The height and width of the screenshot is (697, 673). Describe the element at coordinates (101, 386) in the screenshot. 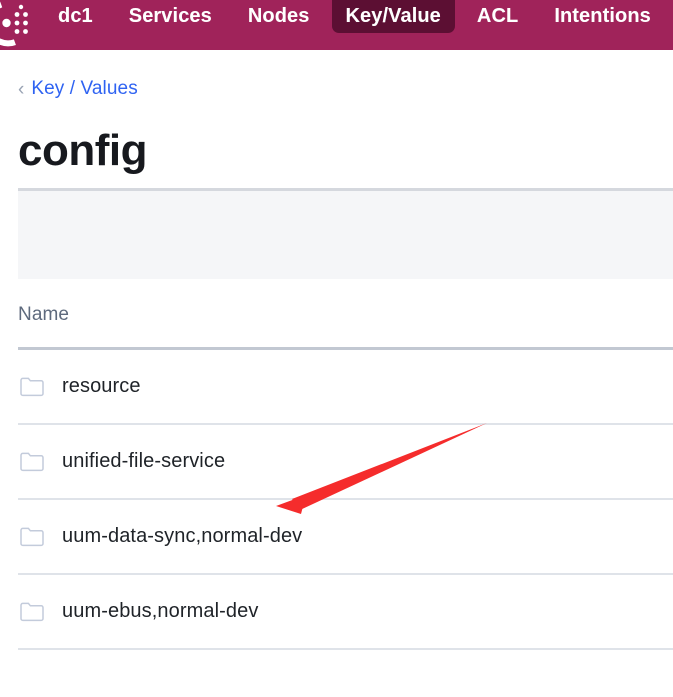

I see `table-row-name: resource` at that location.